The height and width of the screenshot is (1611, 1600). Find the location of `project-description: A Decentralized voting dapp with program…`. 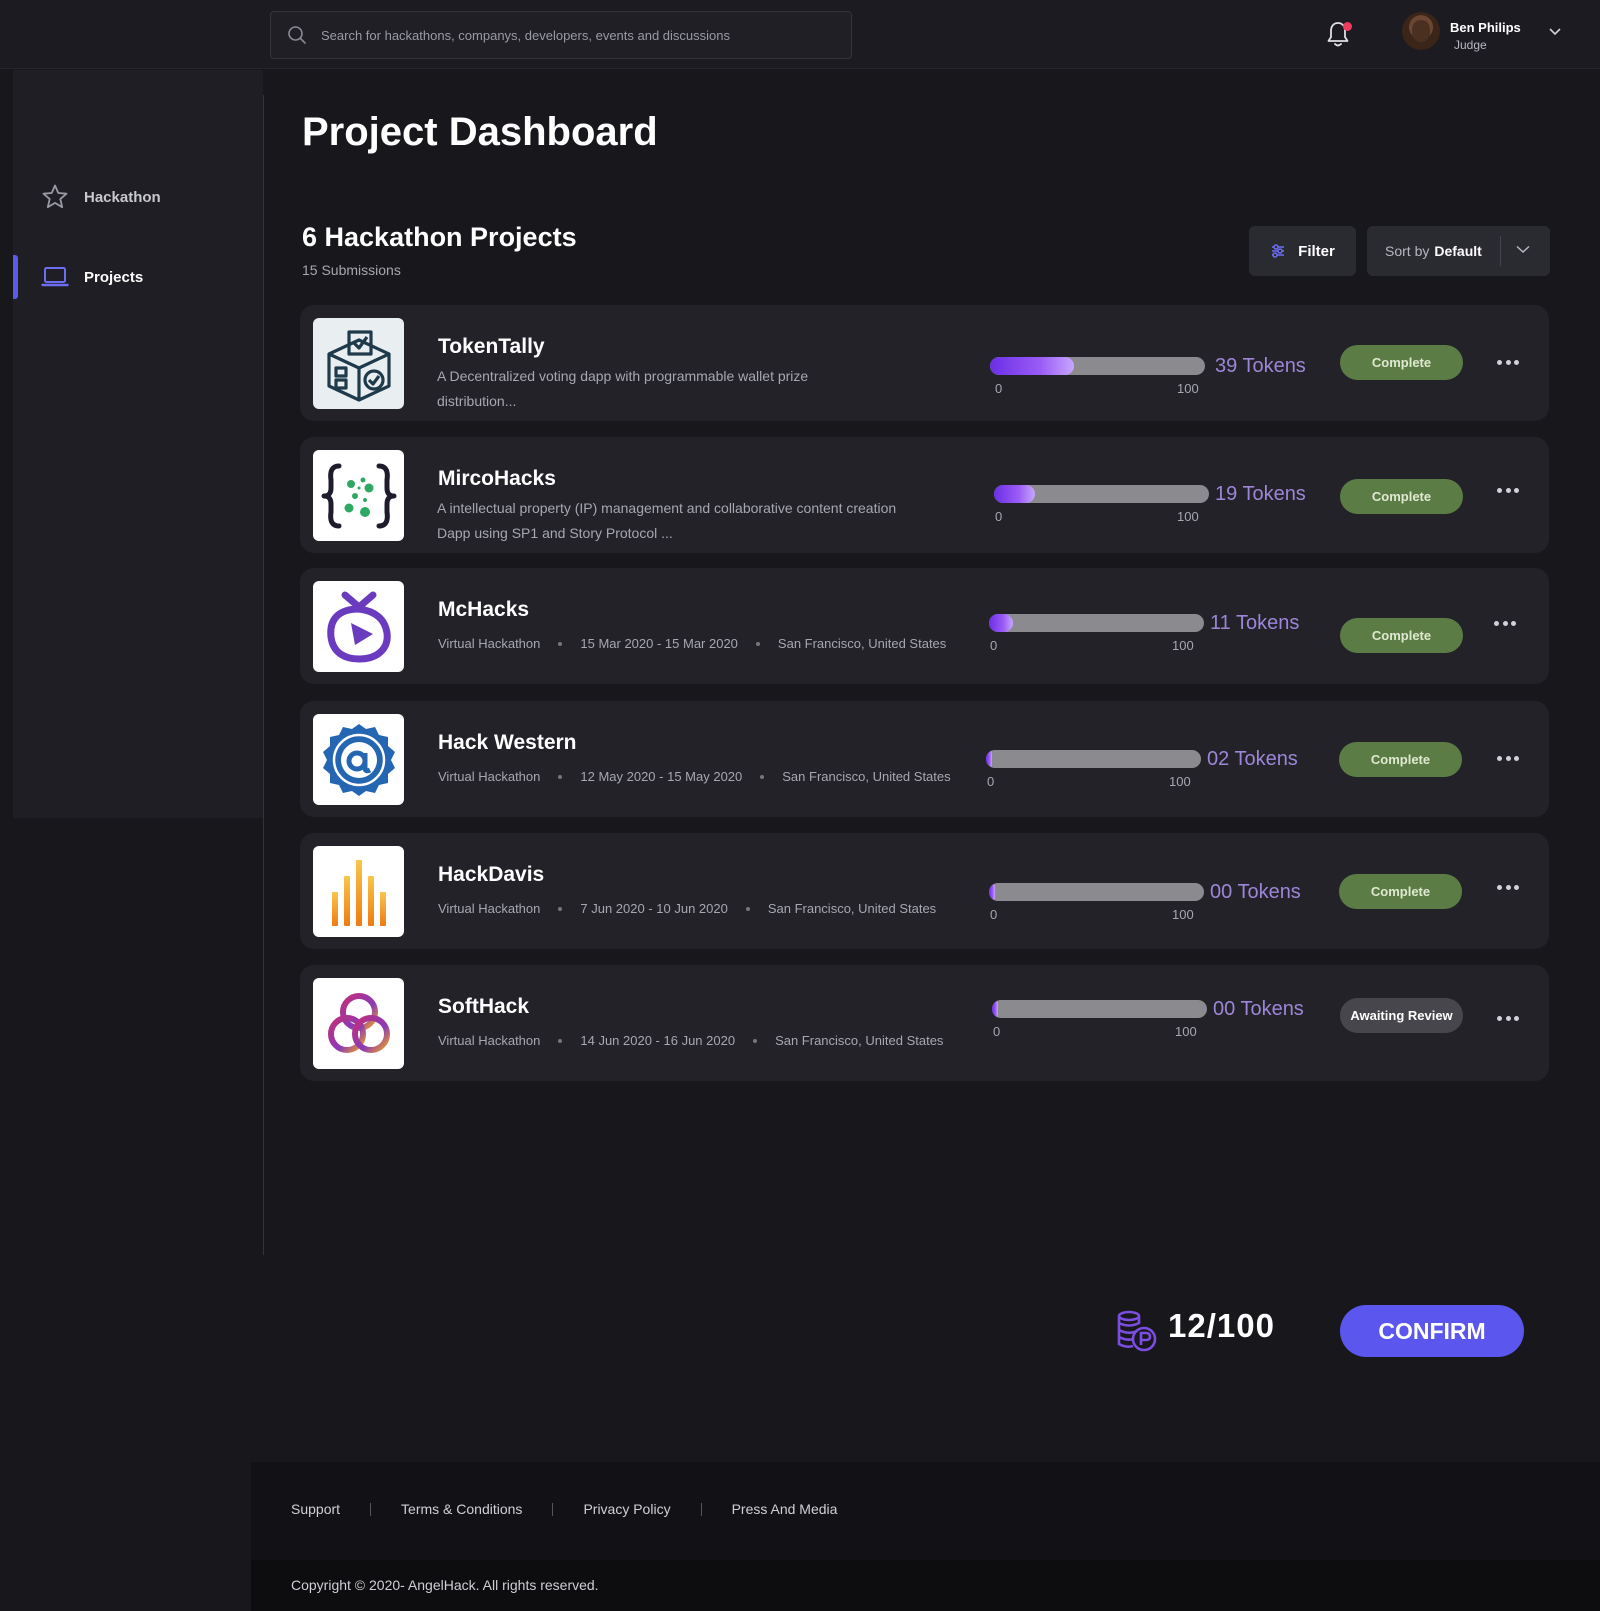

project-description: A Decentralized voting dapp with program… is located at coordinates (623, 388).